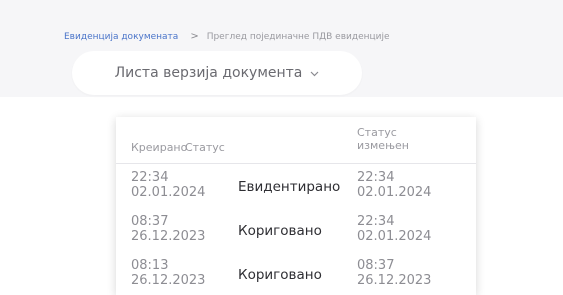  I want to click on version-status: Евидентирано, so click(289, 187).